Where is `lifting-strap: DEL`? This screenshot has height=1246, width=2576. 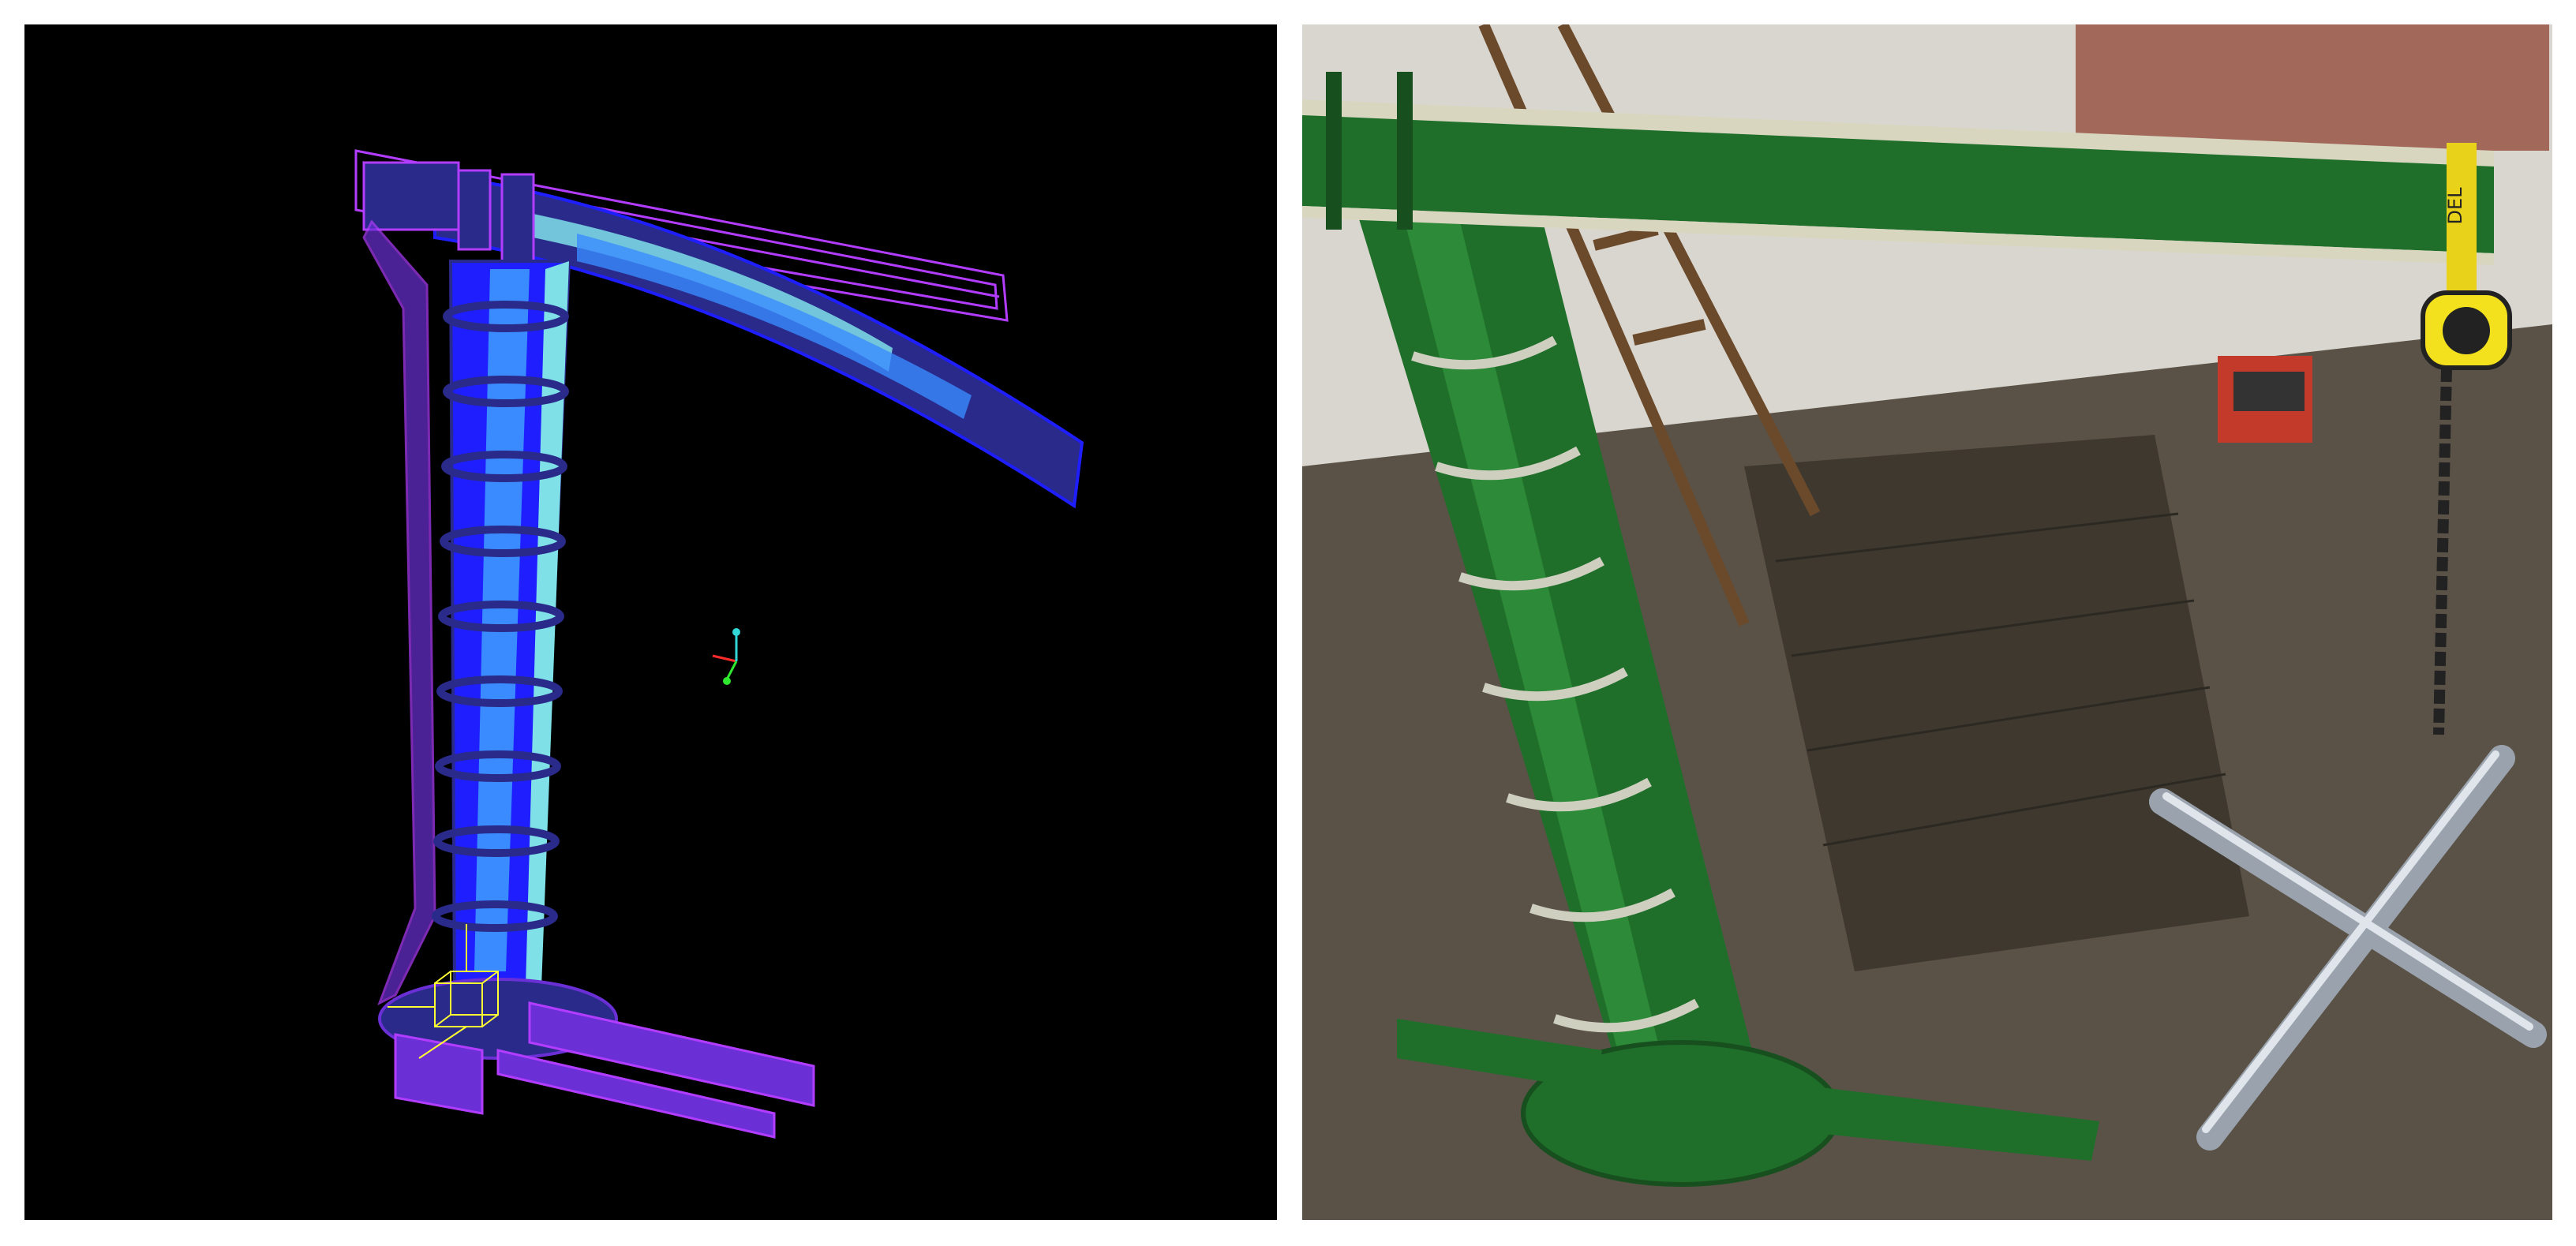
lifting-strap: DEL is located at coordinates (2460, 218).